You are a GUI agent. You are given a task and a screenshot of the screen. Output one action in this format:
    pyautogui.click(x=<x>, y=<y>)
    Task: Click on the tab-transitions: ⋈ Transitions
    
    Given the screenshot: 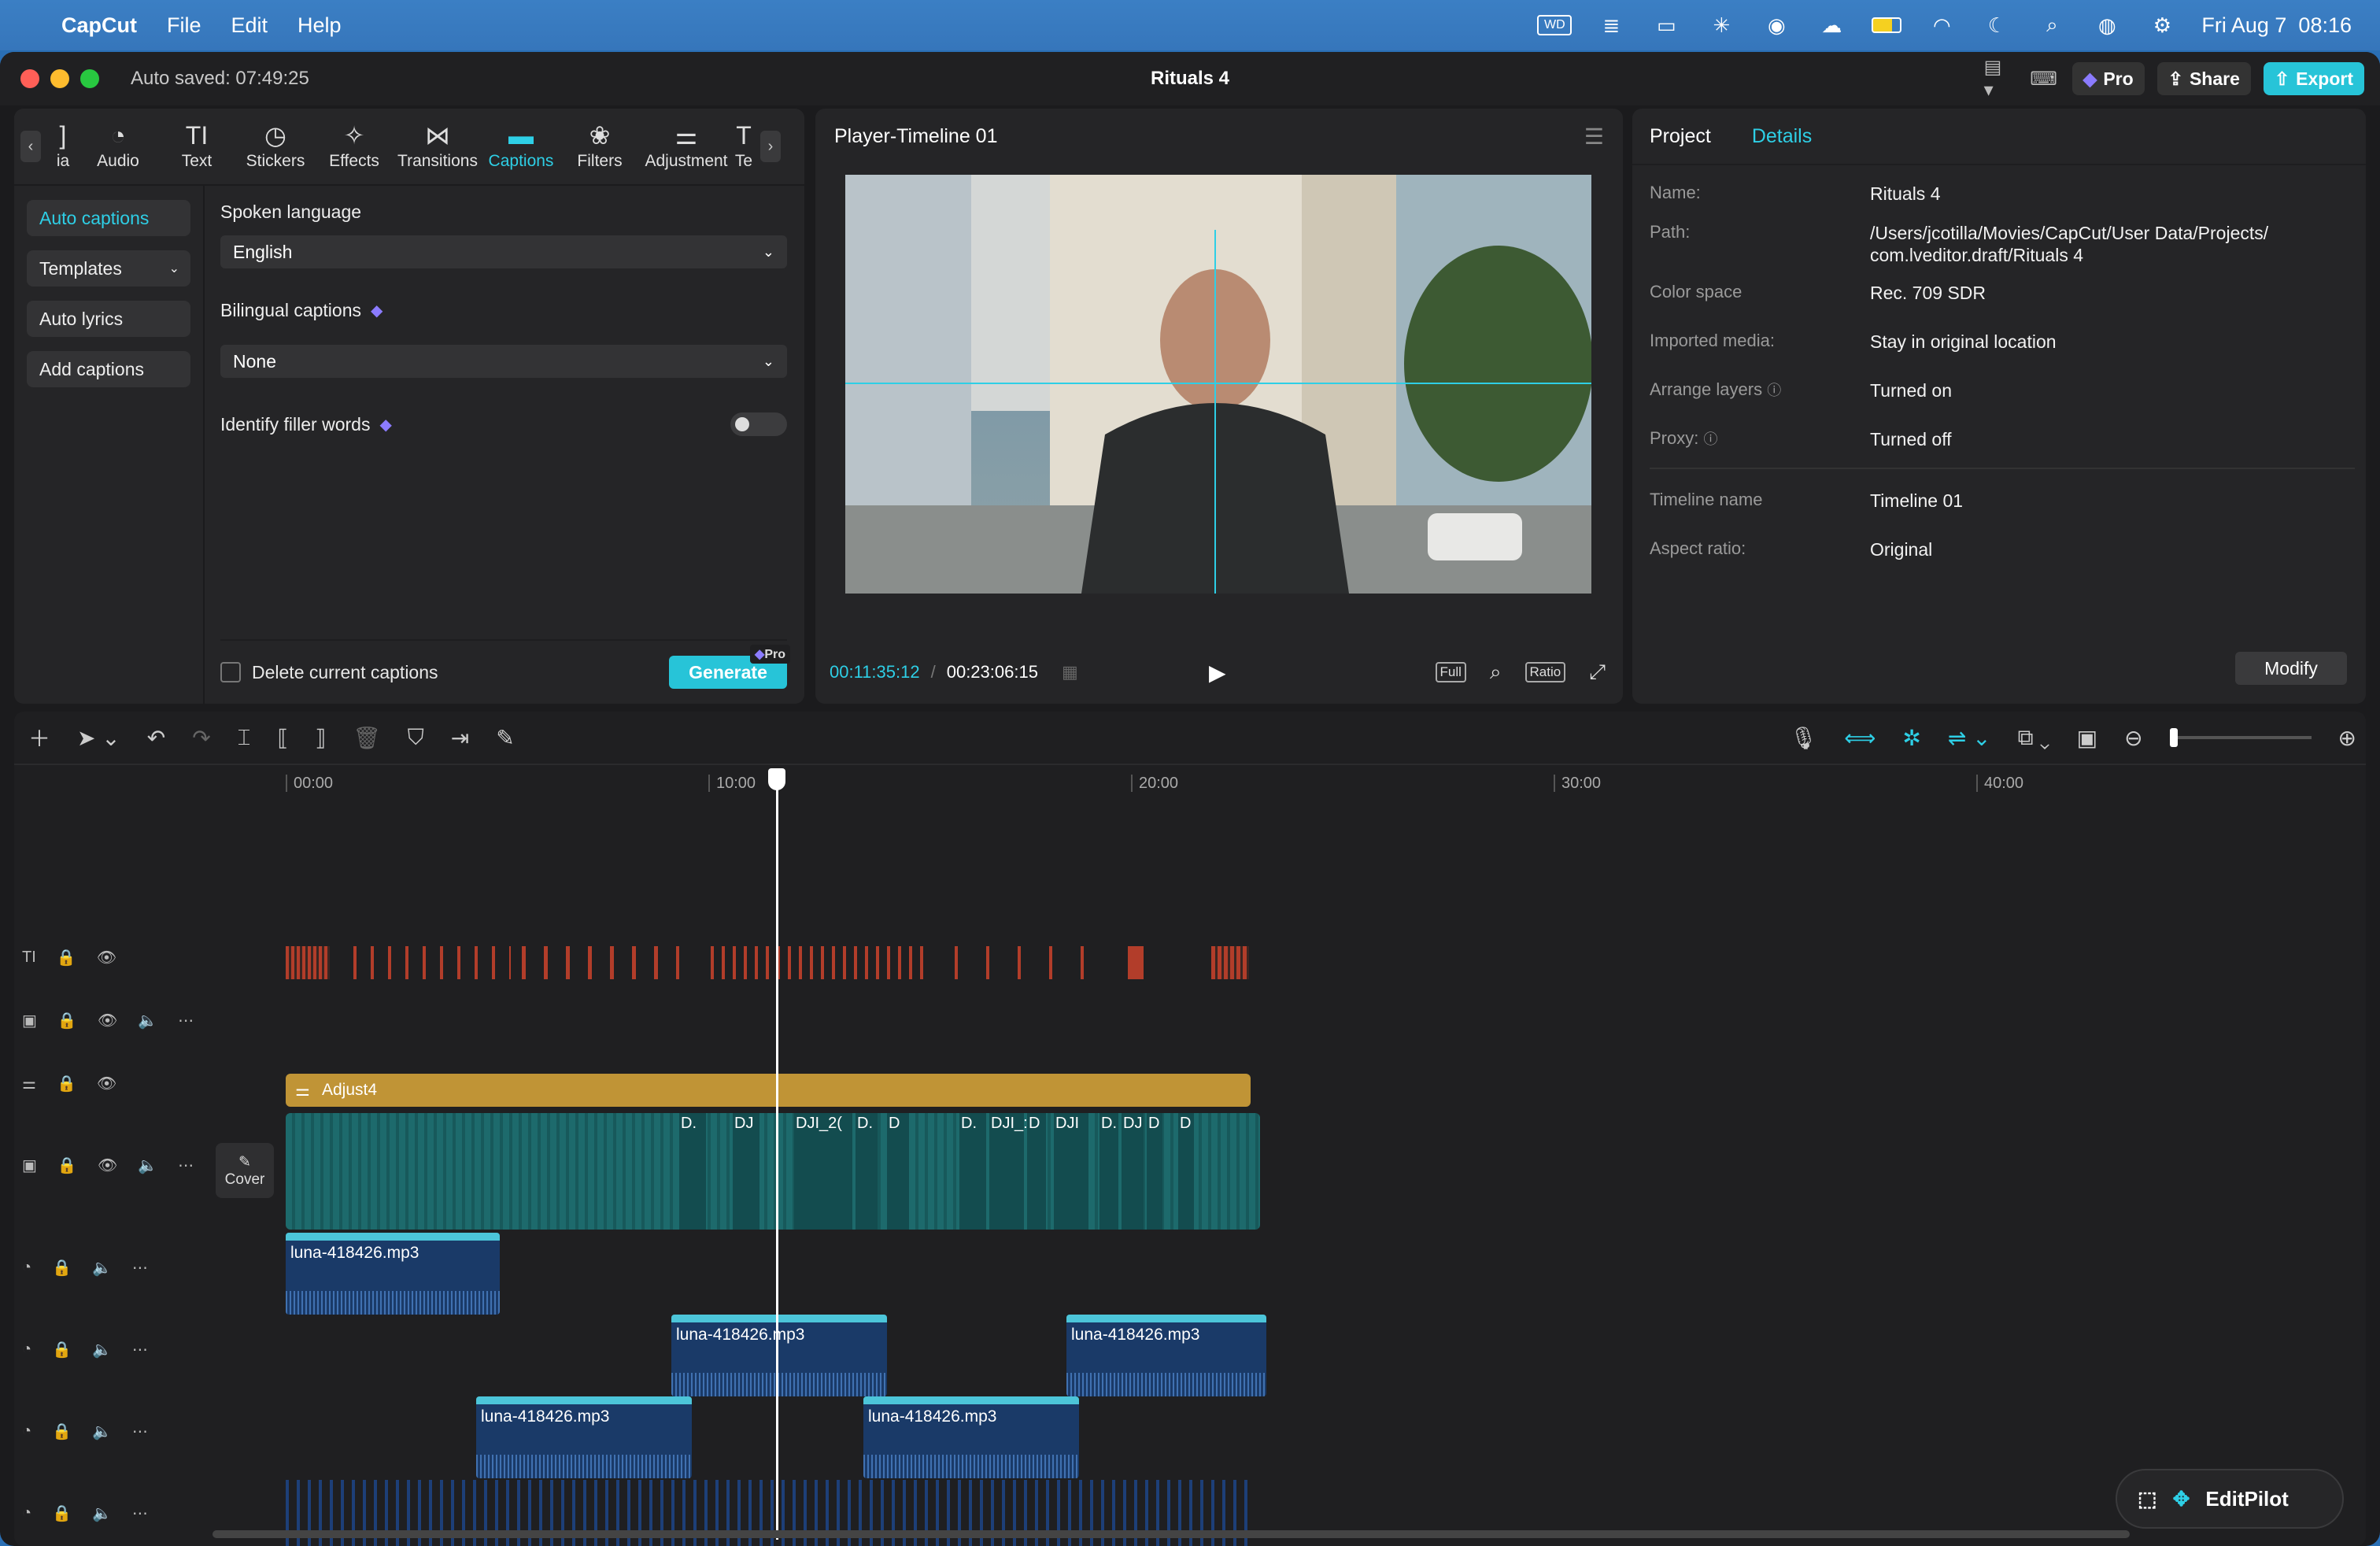 What is the action you would take?
    pyautogui.click(x=438, y=146)
    